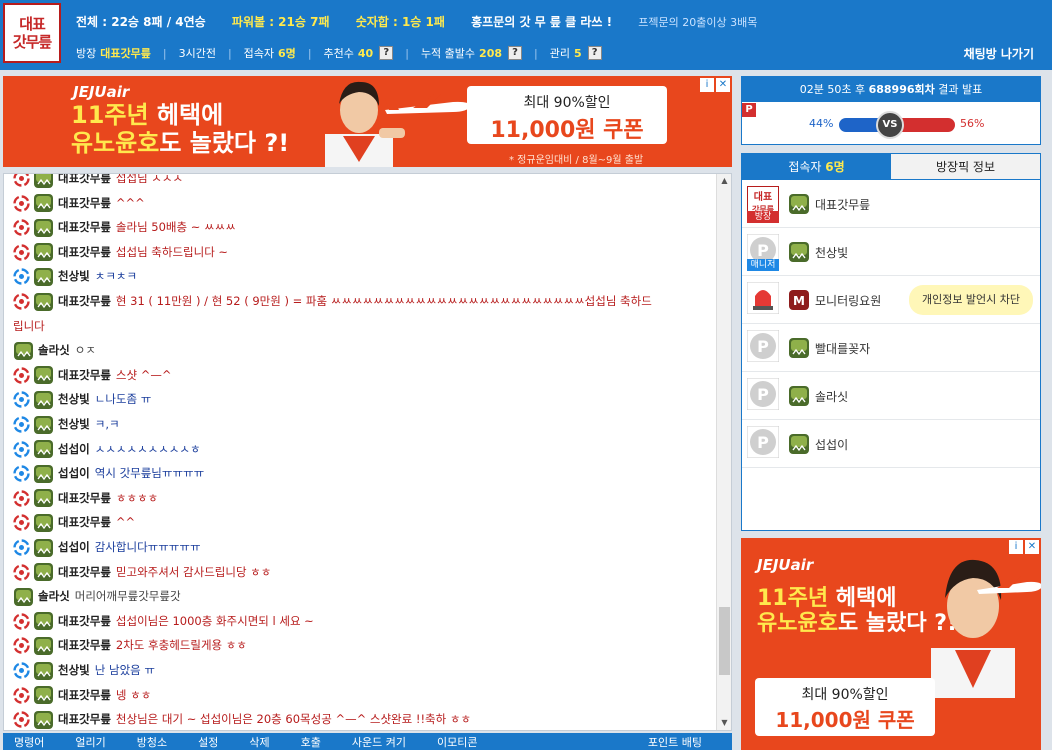 The width and height of the screenshot is (1052, 750). What do you see at coordinates (973, 628) in the screenshot?
I see `side-ad-model-image` at bounding box center [973, 628].